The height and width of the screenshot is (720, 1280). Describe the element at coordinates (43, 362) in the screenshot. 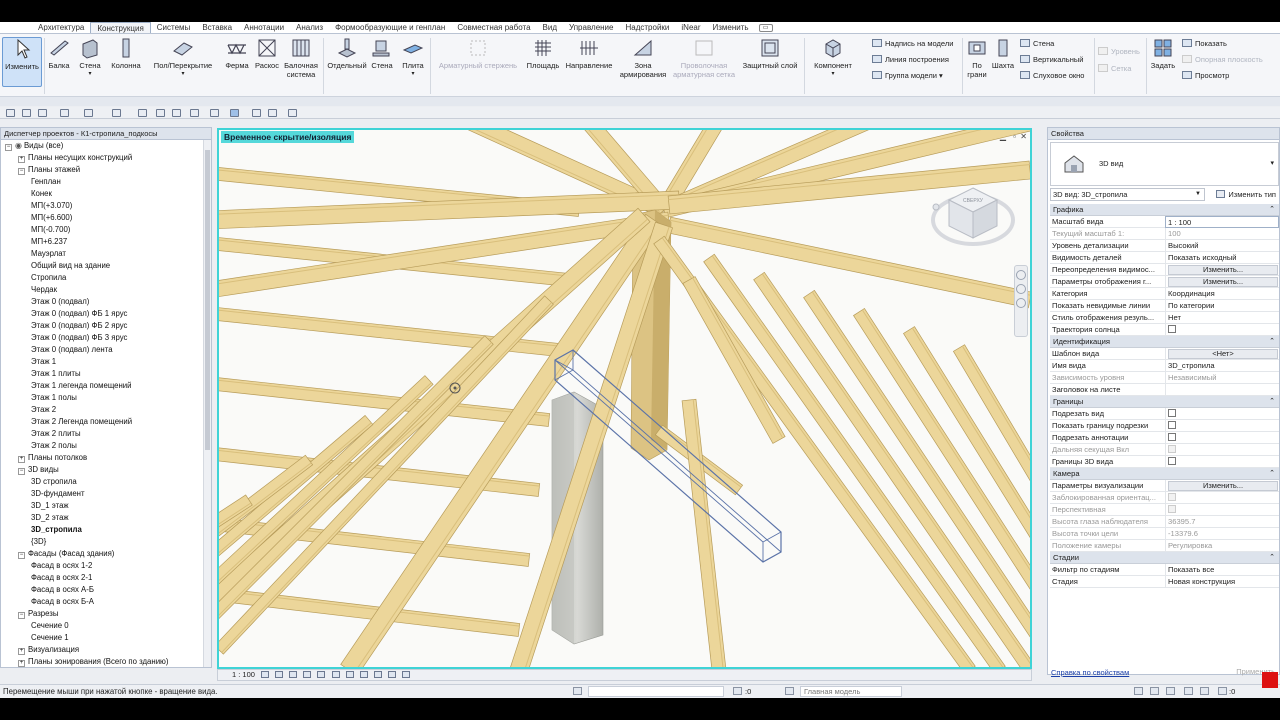

I see `tree-item: Этаж 1` at that location.